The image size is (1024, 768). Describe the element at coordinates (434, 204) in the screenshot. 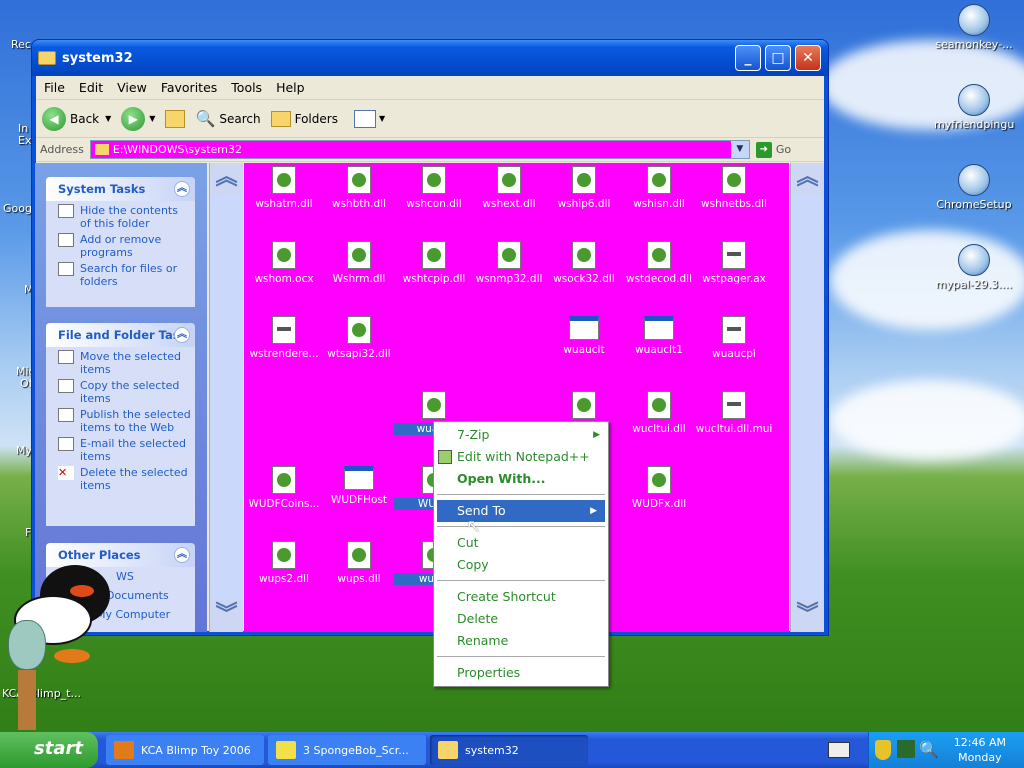

I see `file-label: wshcon.dll` at that location.